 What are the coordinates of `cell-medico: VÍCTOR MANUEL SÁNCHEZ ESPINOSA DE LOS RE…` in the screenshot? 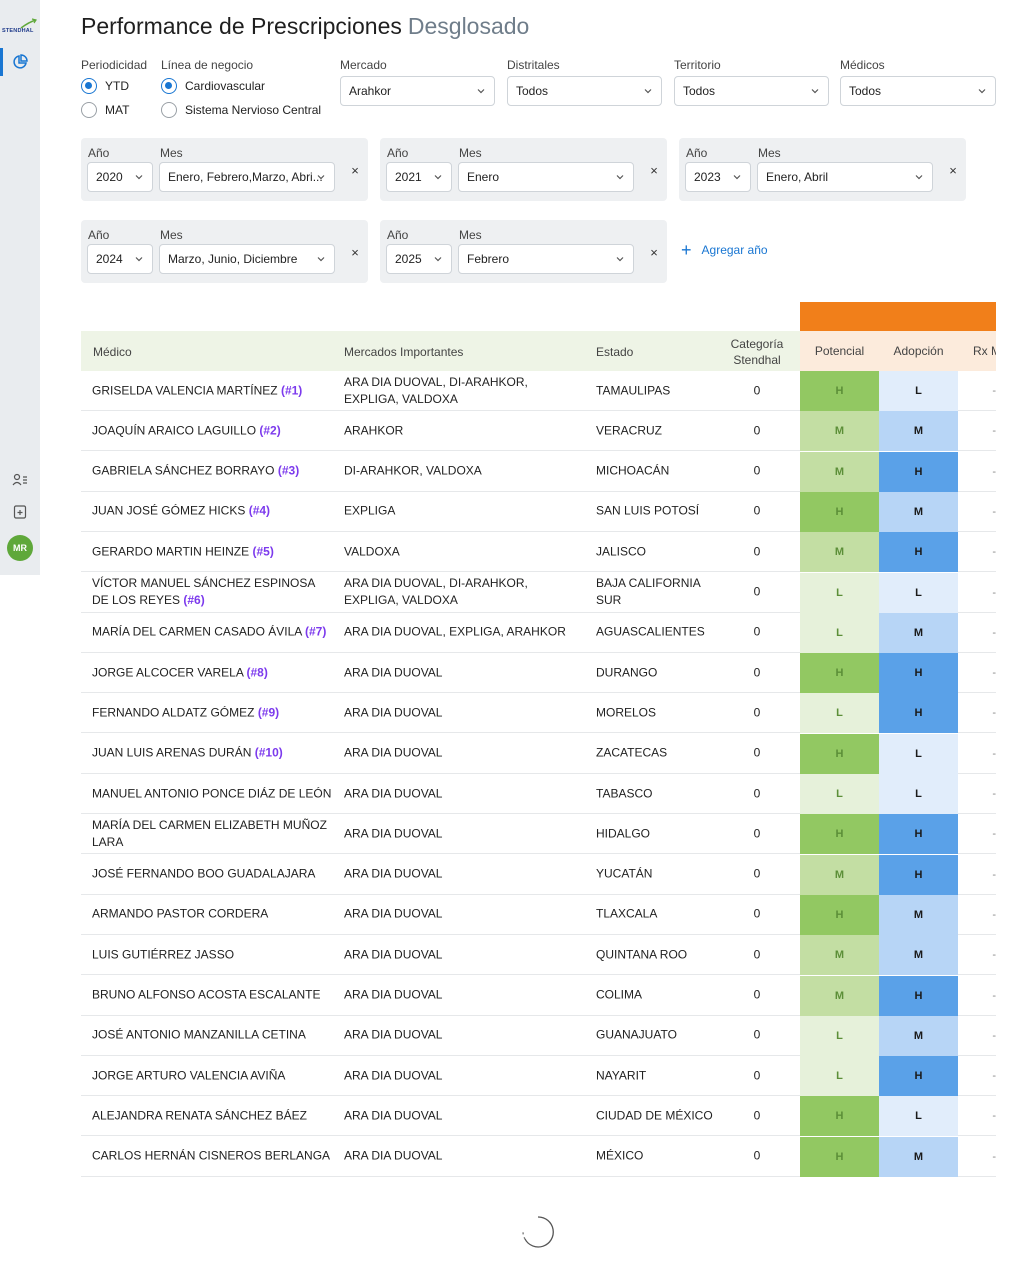 It's located at (212, 592).